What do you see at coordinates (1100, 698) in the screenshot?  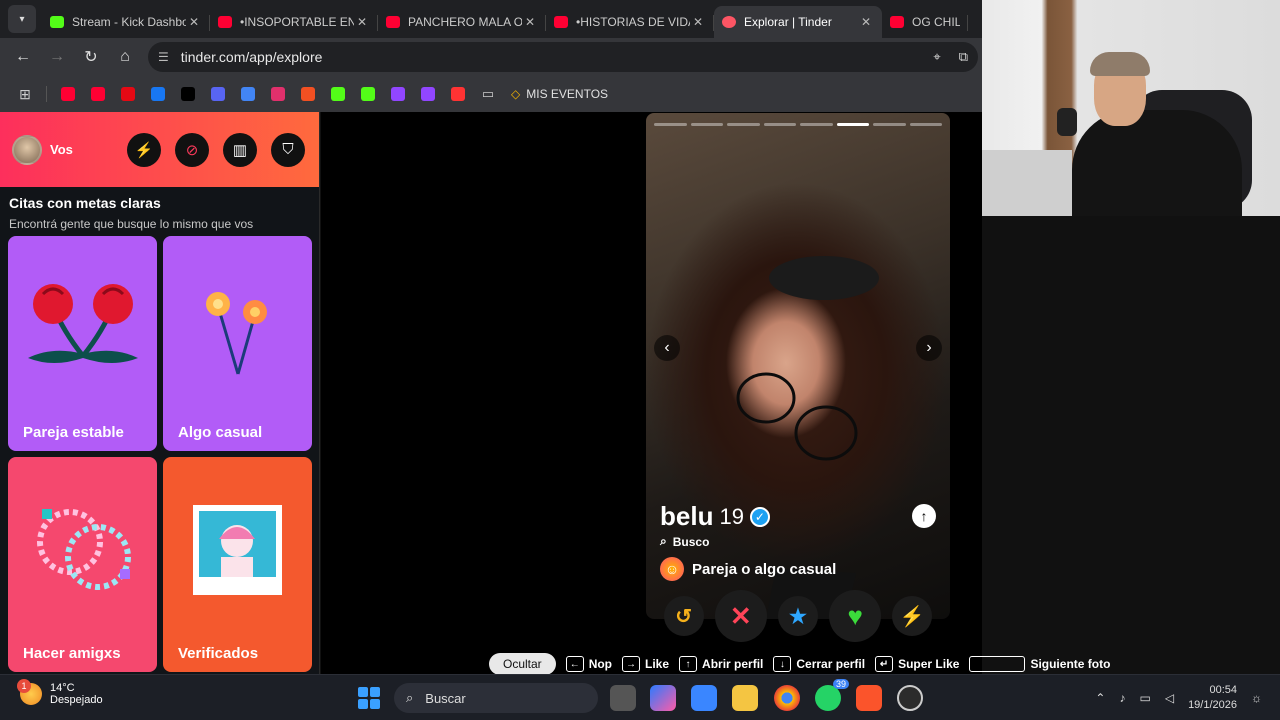 I see `chevron-up-icon: ⌃` at bounding box center [1100, 698].